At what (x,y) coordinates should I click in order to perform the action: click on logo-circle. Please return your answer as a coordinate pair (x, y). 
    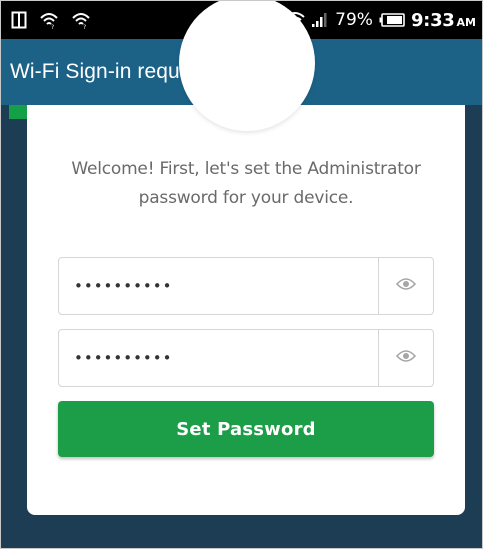
    Looking at the image, I should click on (247, 66).